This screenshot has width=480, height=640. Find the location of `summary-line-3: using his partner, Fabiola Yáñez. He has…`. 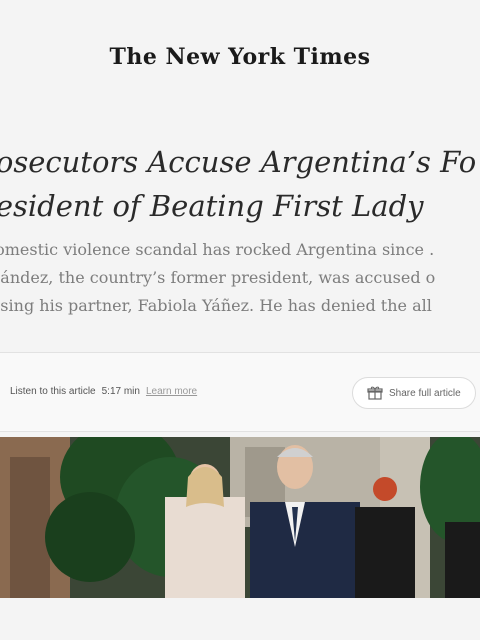

summary-line-3: using his partner, Fabiola Yáñez. He has… is located at coordinates (216, 305).